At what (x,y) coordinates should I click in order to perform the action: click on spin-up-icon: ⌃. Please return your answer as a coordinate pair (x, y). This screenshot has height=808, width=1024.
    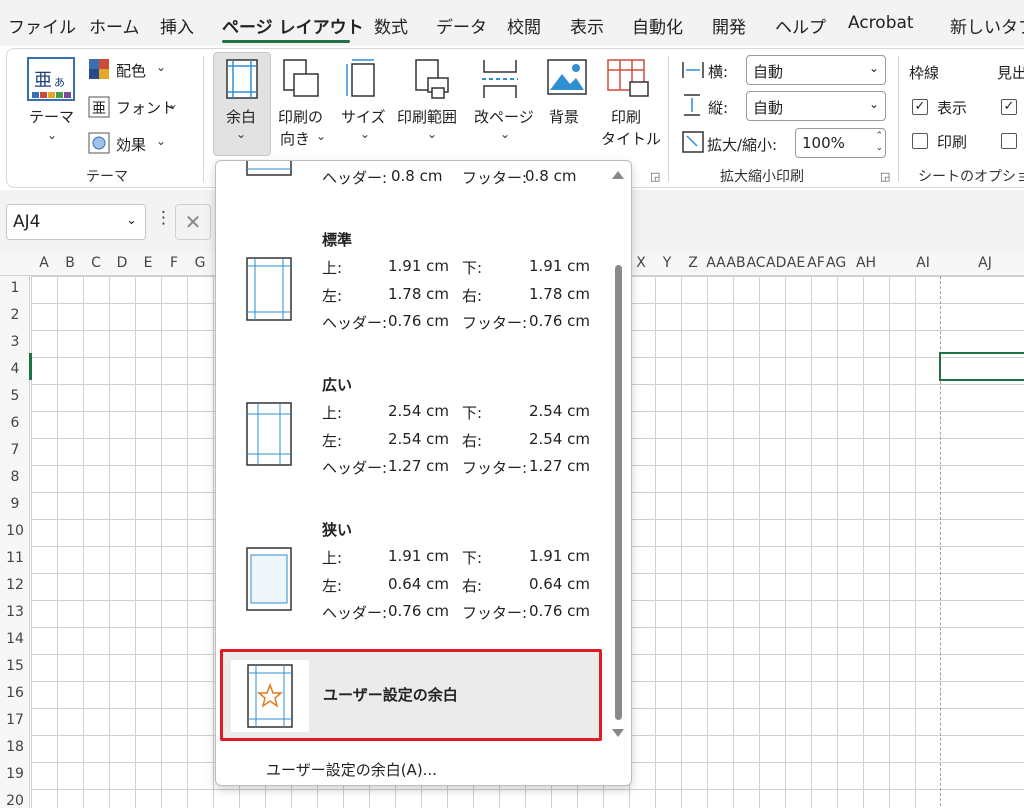
    Looking at the image, I should click on (879, 136).